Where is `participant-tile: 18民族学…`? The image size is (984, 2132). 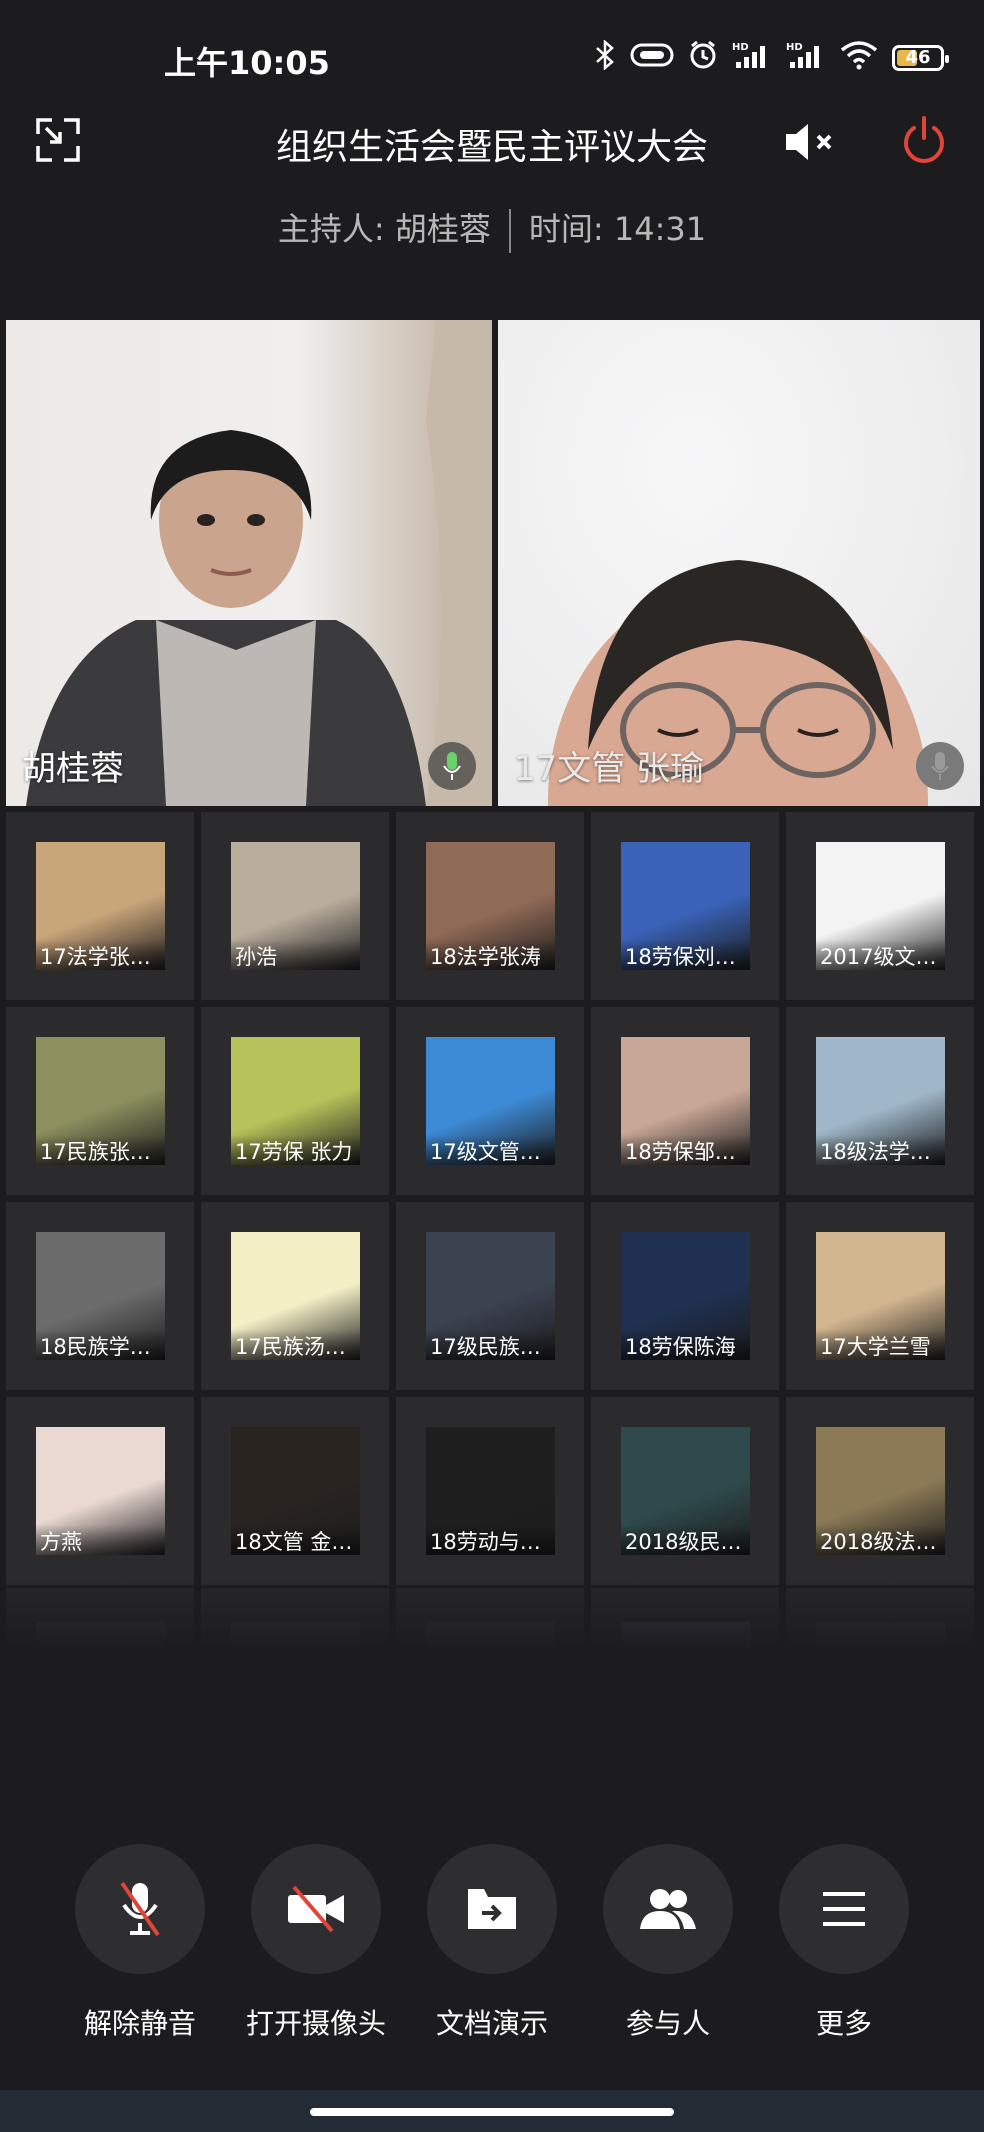 participant-tile: 18民族学… is located at coordinates (100, 1296).